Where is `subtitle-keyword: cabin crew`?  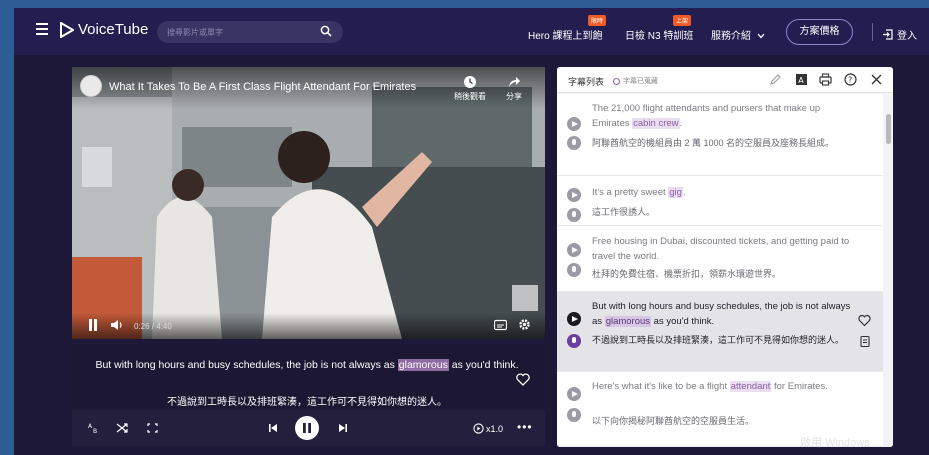
subtitle-keyword: cabin crew is located at coordinates (656, 123).